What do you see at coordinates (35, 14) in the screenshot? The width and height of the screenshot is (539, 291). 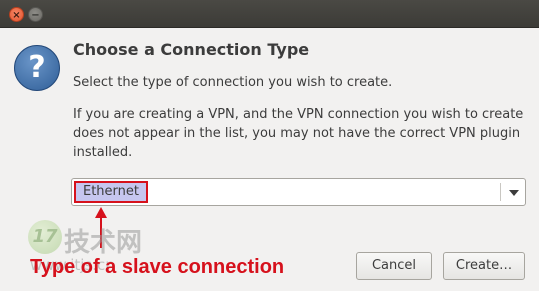 I see `minimize-window-button: −` at bounding box center [35, 14].